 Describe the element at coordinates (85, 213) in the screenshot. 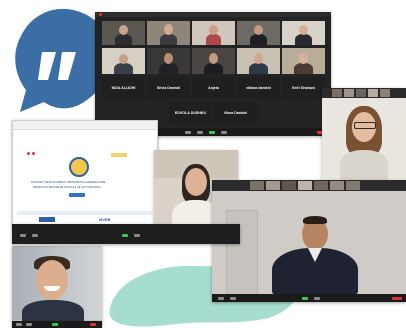

I see `notification-bar` at that location.